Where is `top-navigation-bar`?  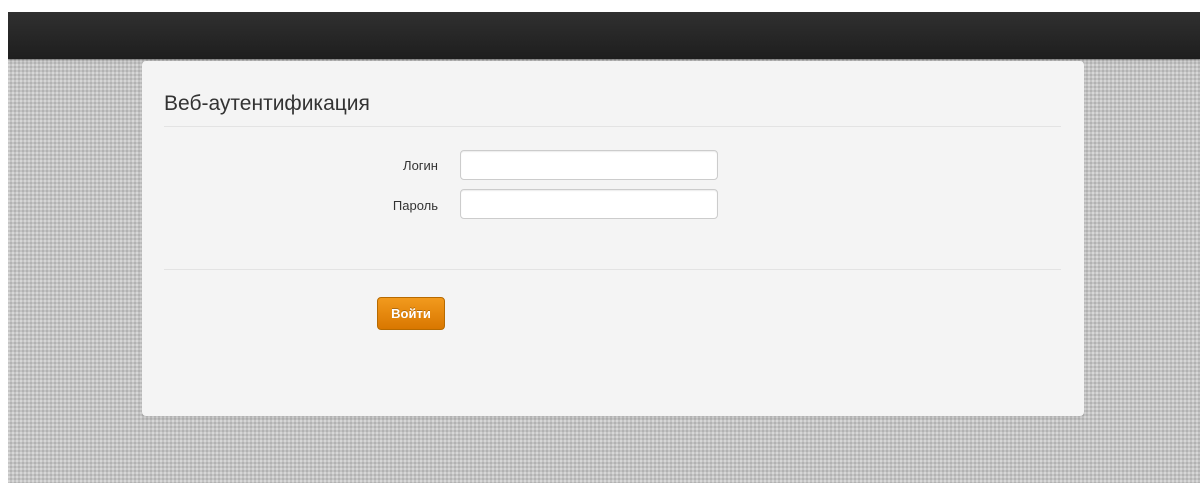
top-navigation-bar is located at coordinates (604, 35).